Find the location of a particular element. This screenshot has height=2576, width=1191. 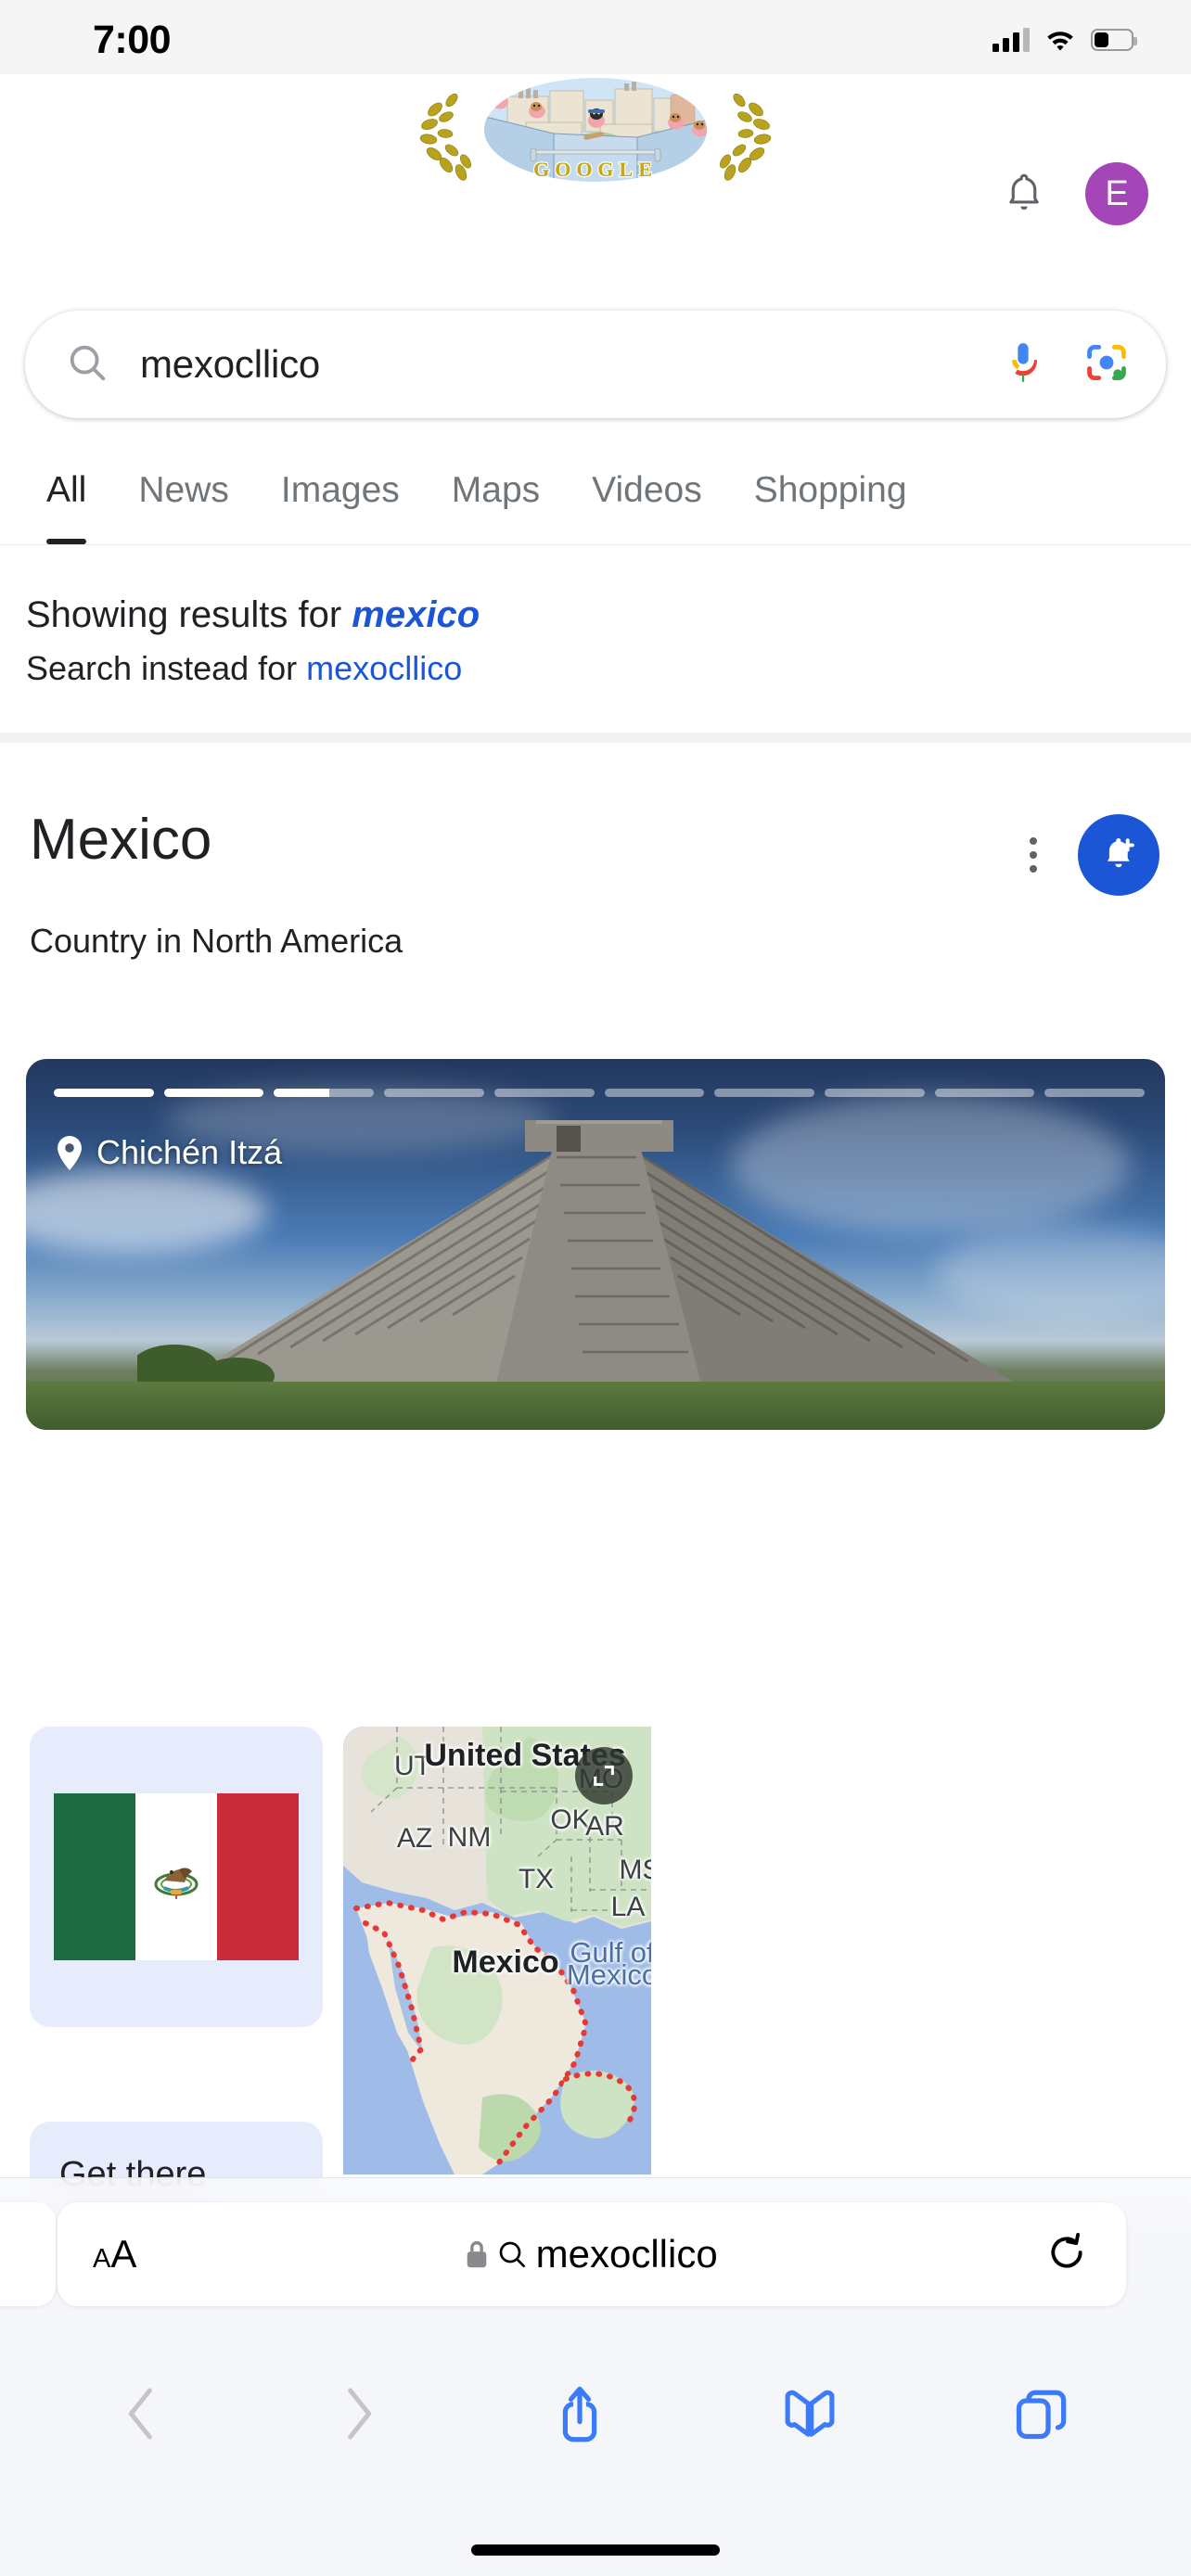

showing-results-prefix: Showing results for is located at coordinates (189, 615).